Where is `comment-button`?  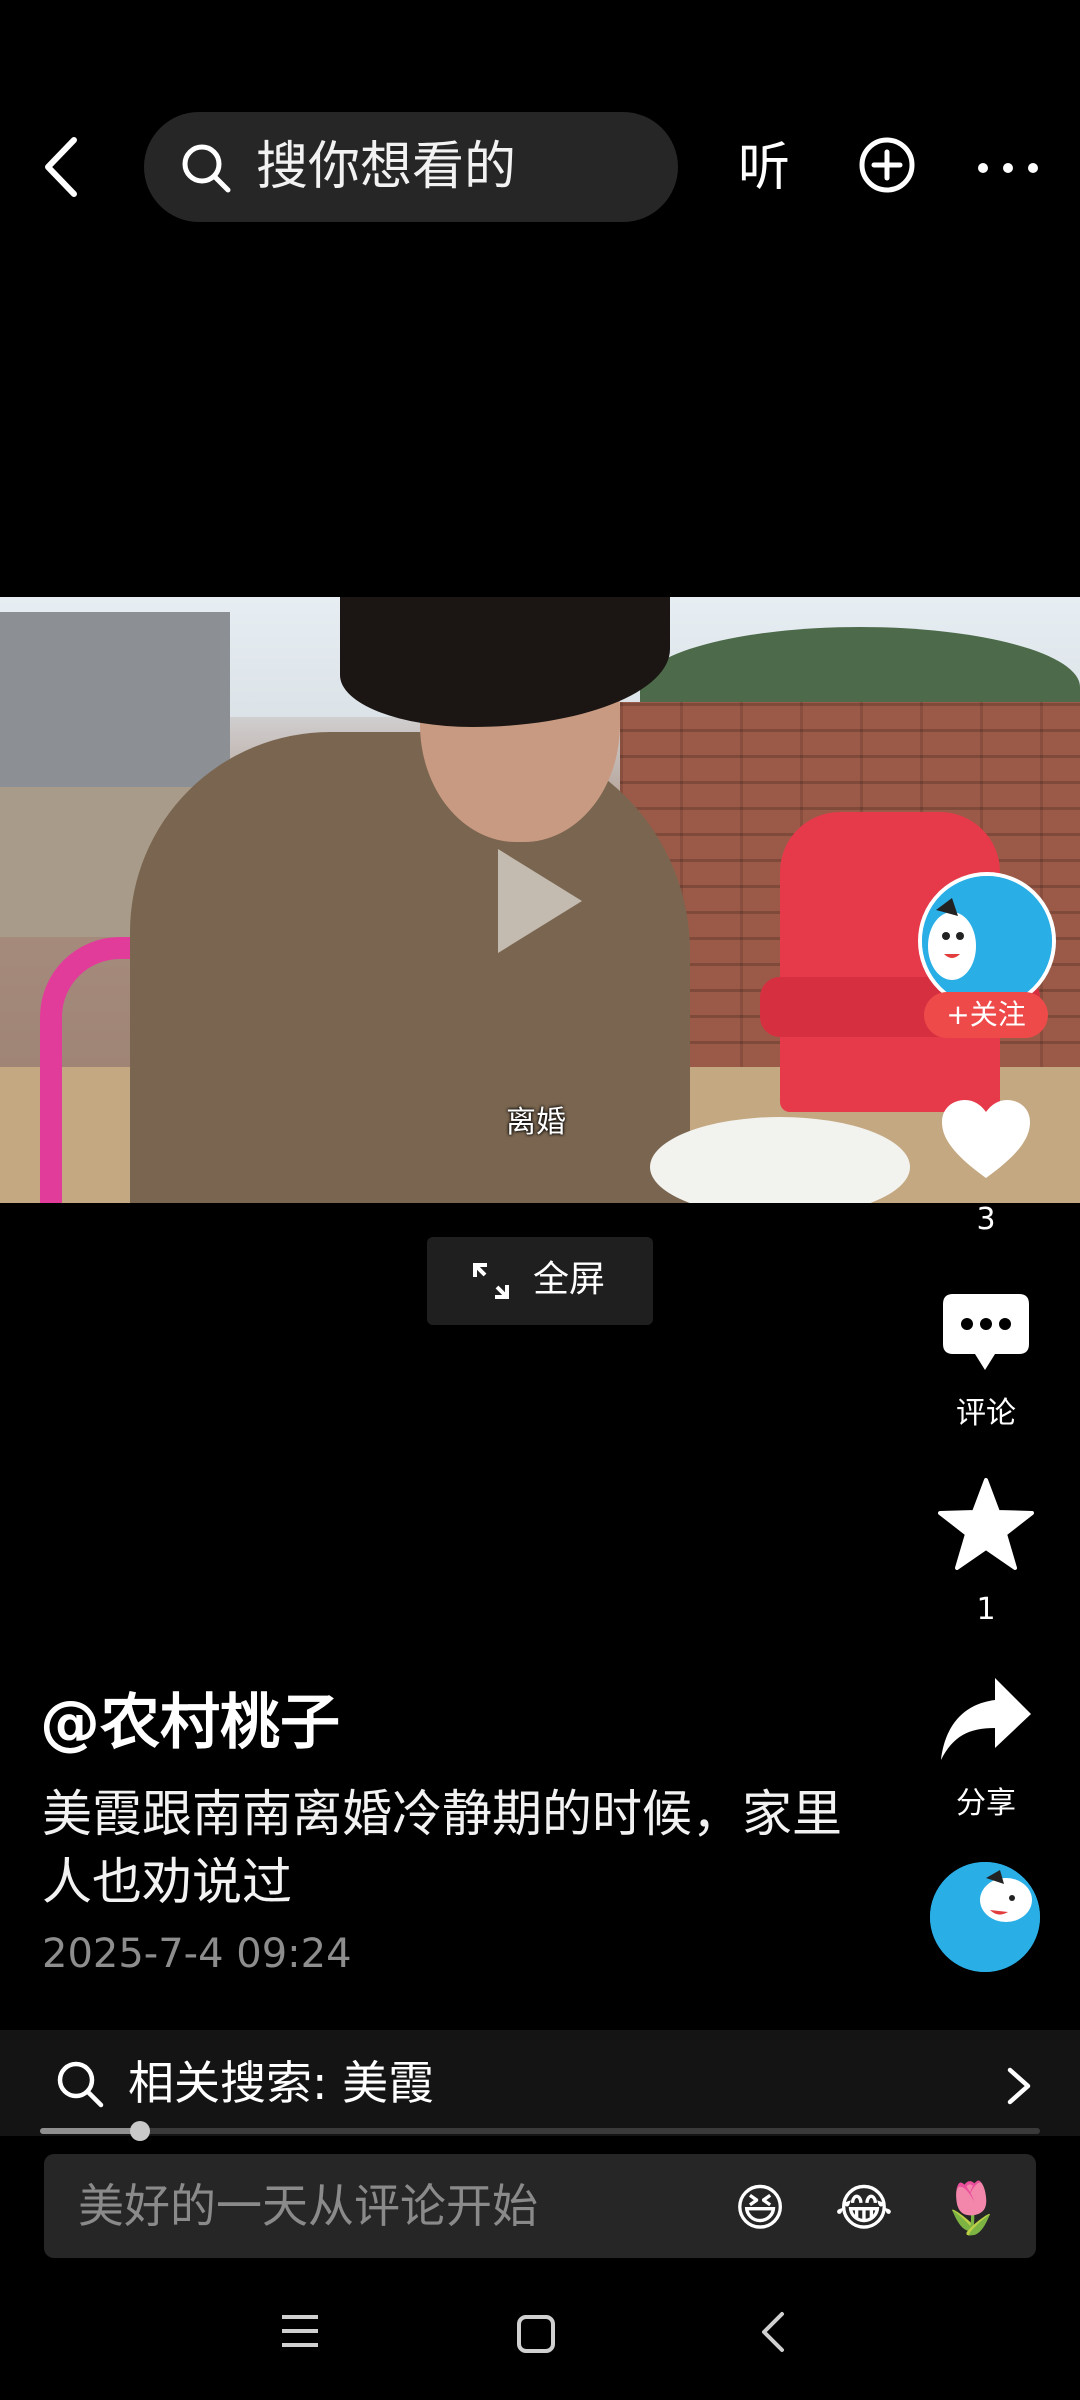 comment-button is located at coordinates (986, 1335).